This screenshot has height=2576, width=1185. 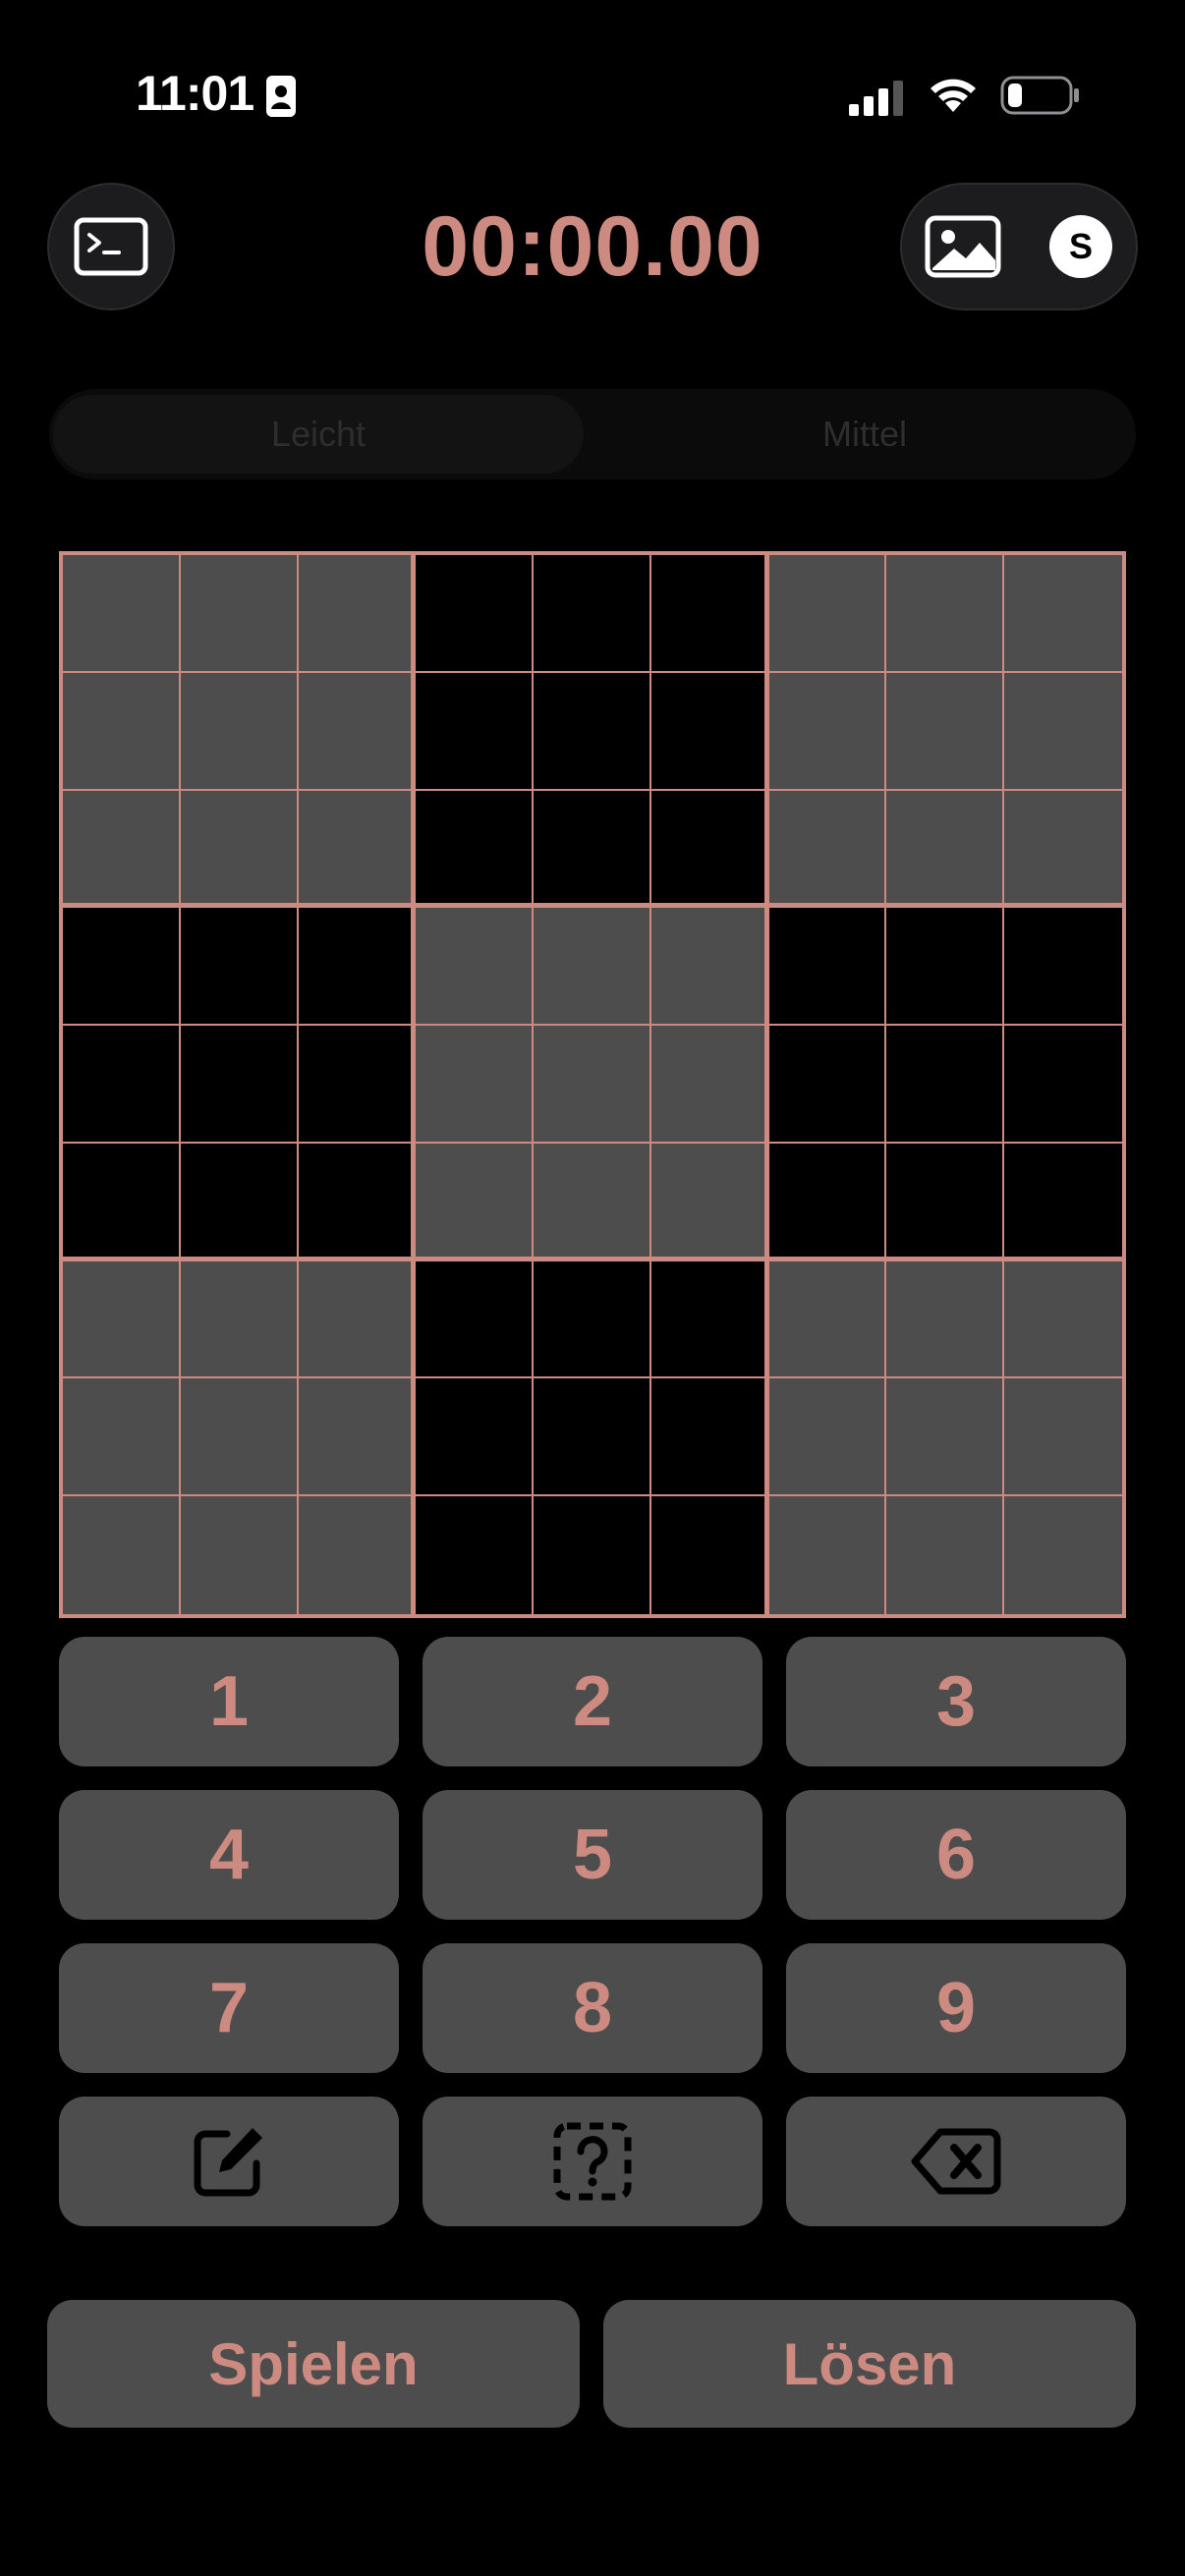 I want to click on digit-key-8: 8, so click(x=592, y=2008).